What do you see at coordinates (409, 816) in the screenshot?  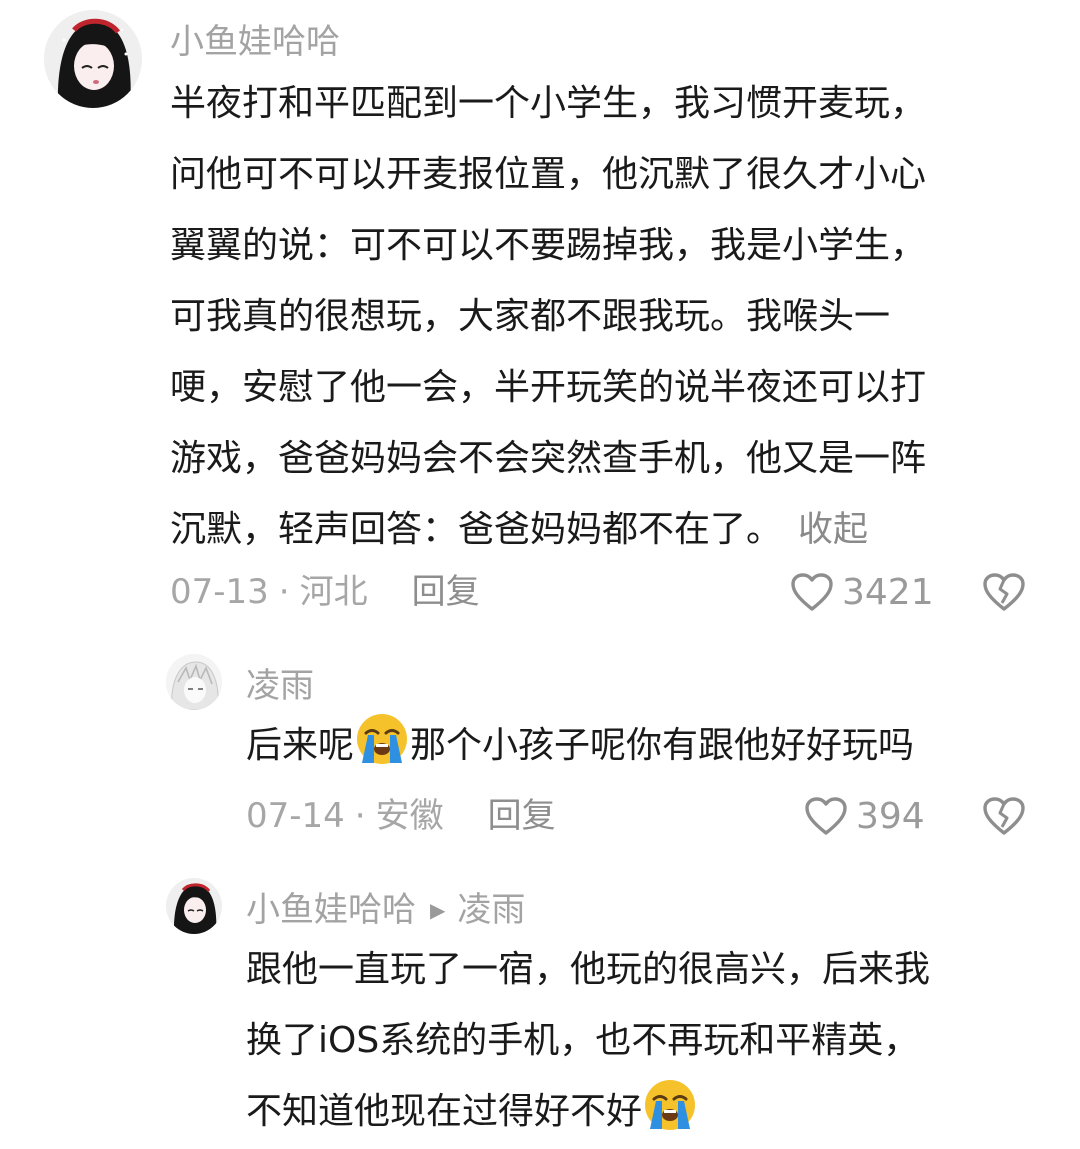 I see `reply-location: 安徽` at bounding box center [409, 816].